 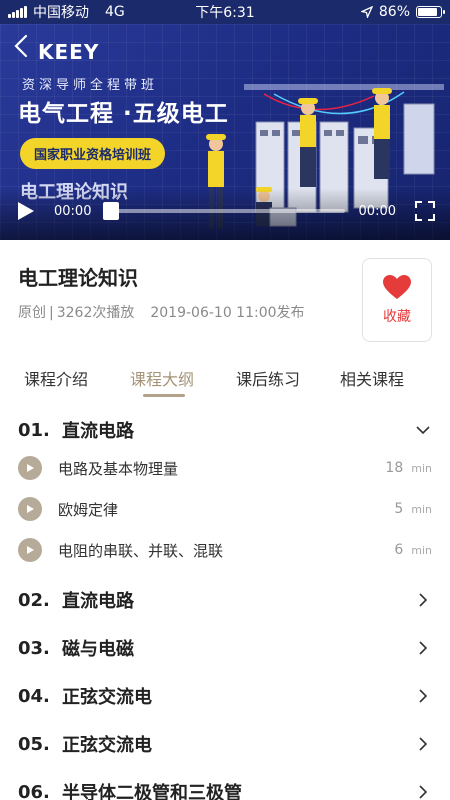 I want to click on player-controls: 00:00 00:00, so click(x=225, y=214).